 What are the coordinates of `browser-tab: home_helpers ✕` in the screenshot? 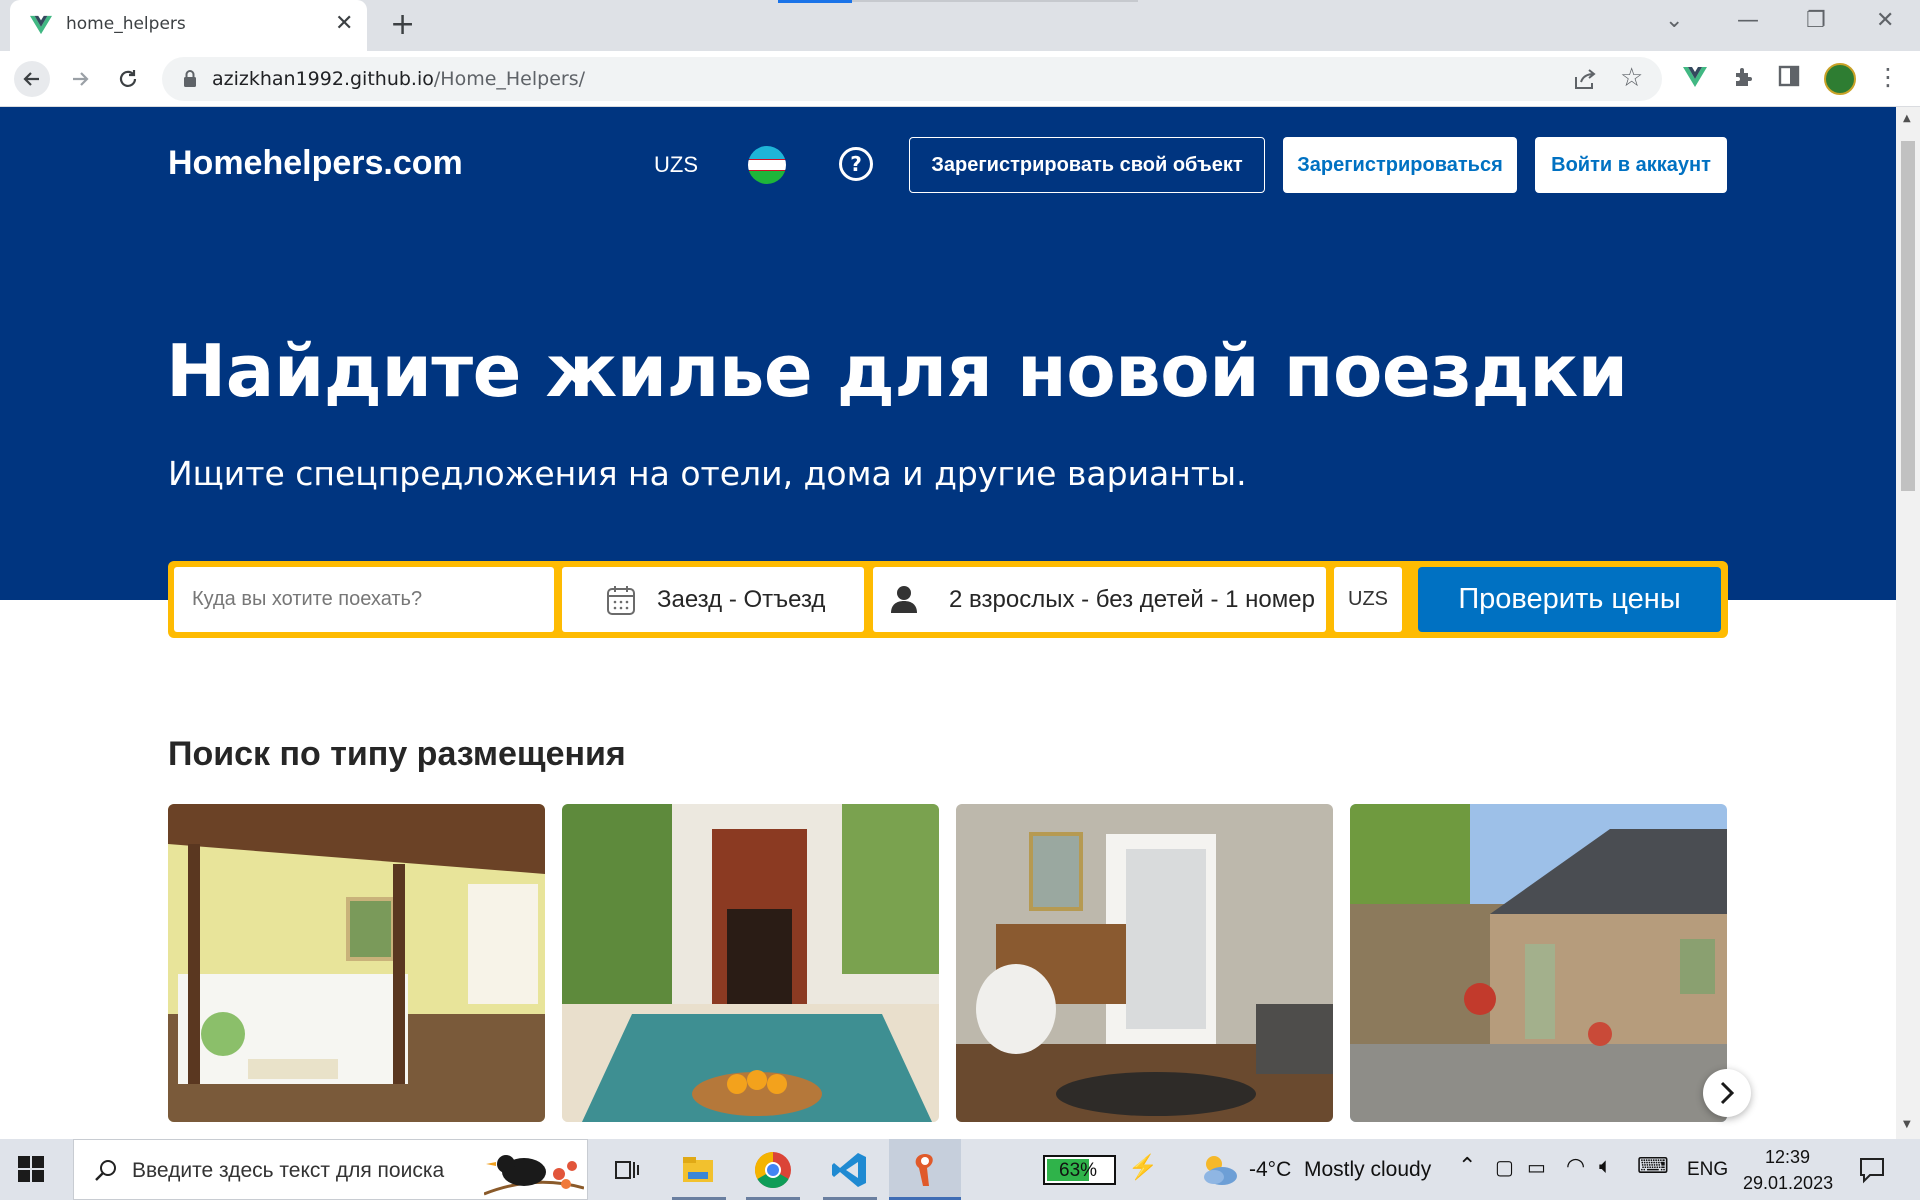 It's located at (188, 25).